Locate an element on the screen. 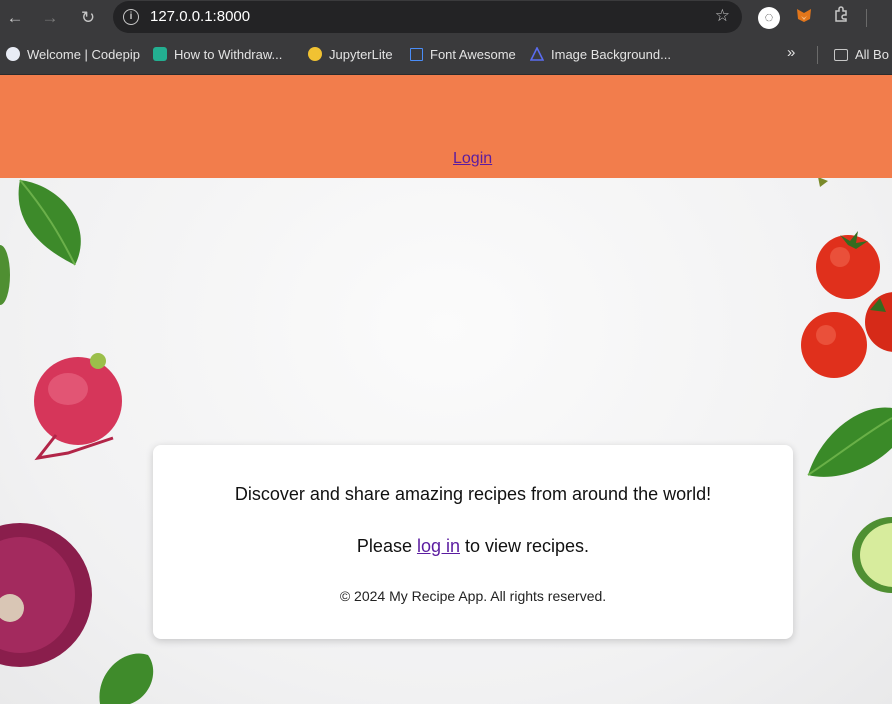 The height and width of the screenshot is (704, 892). bookmark-label: JupyterLite is located at coordinates (361, 54).